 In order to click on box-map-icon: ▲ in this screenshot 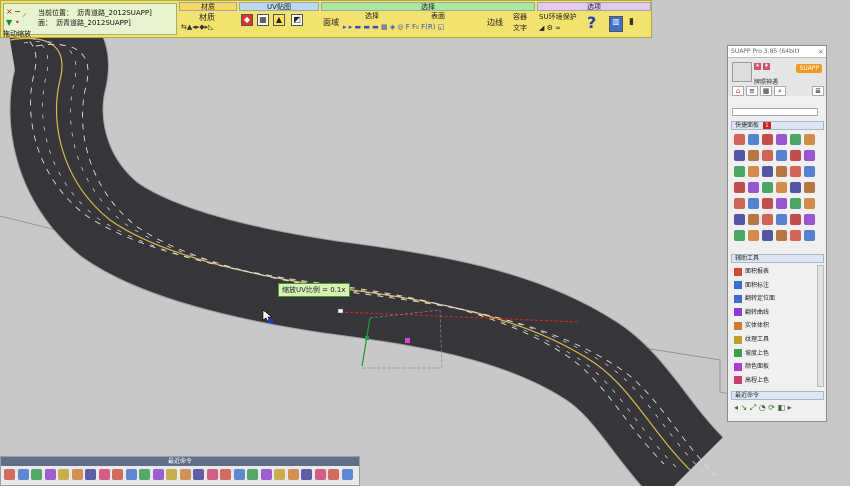, I will do `click(279, 20)`.